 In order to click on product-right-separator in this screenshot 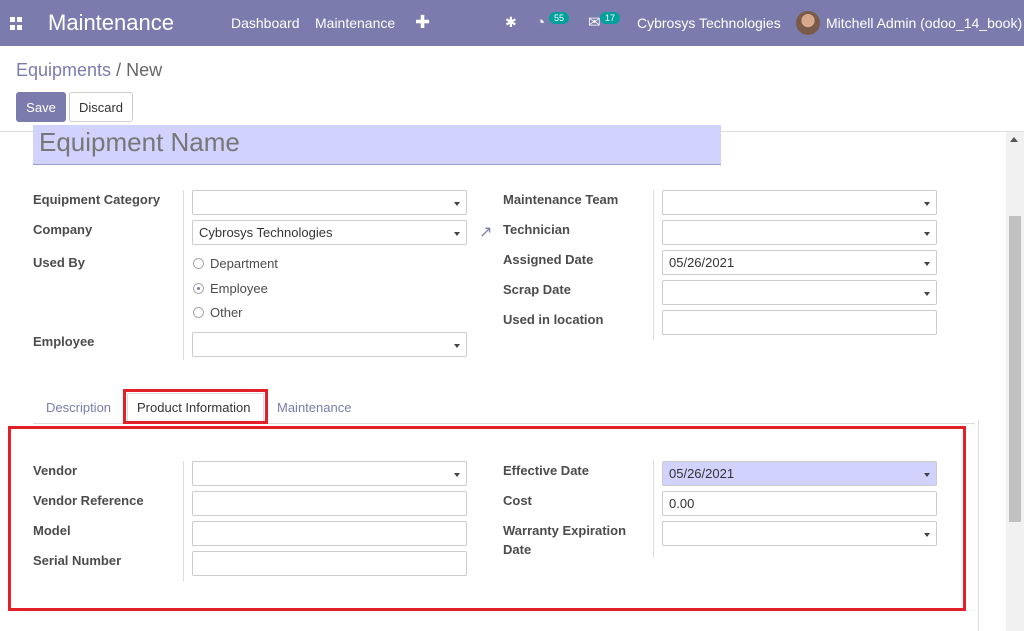, I will do `click(653, 509)`.